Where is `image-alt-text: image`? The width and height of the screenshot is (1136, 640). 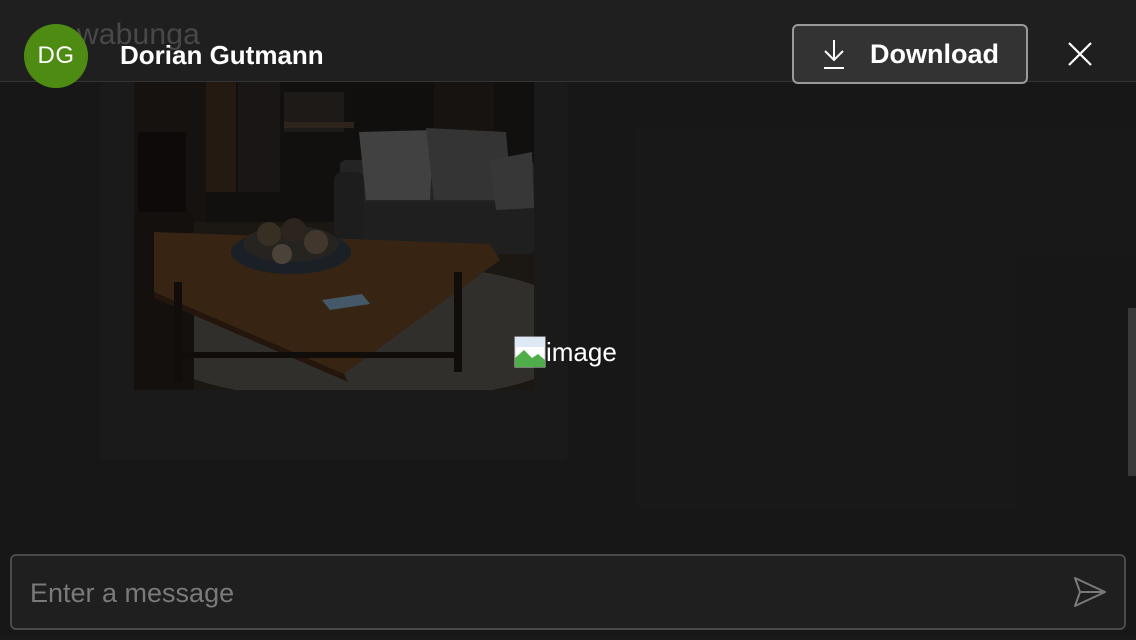
image-alt-text: image is located at coordinates (581, 351).